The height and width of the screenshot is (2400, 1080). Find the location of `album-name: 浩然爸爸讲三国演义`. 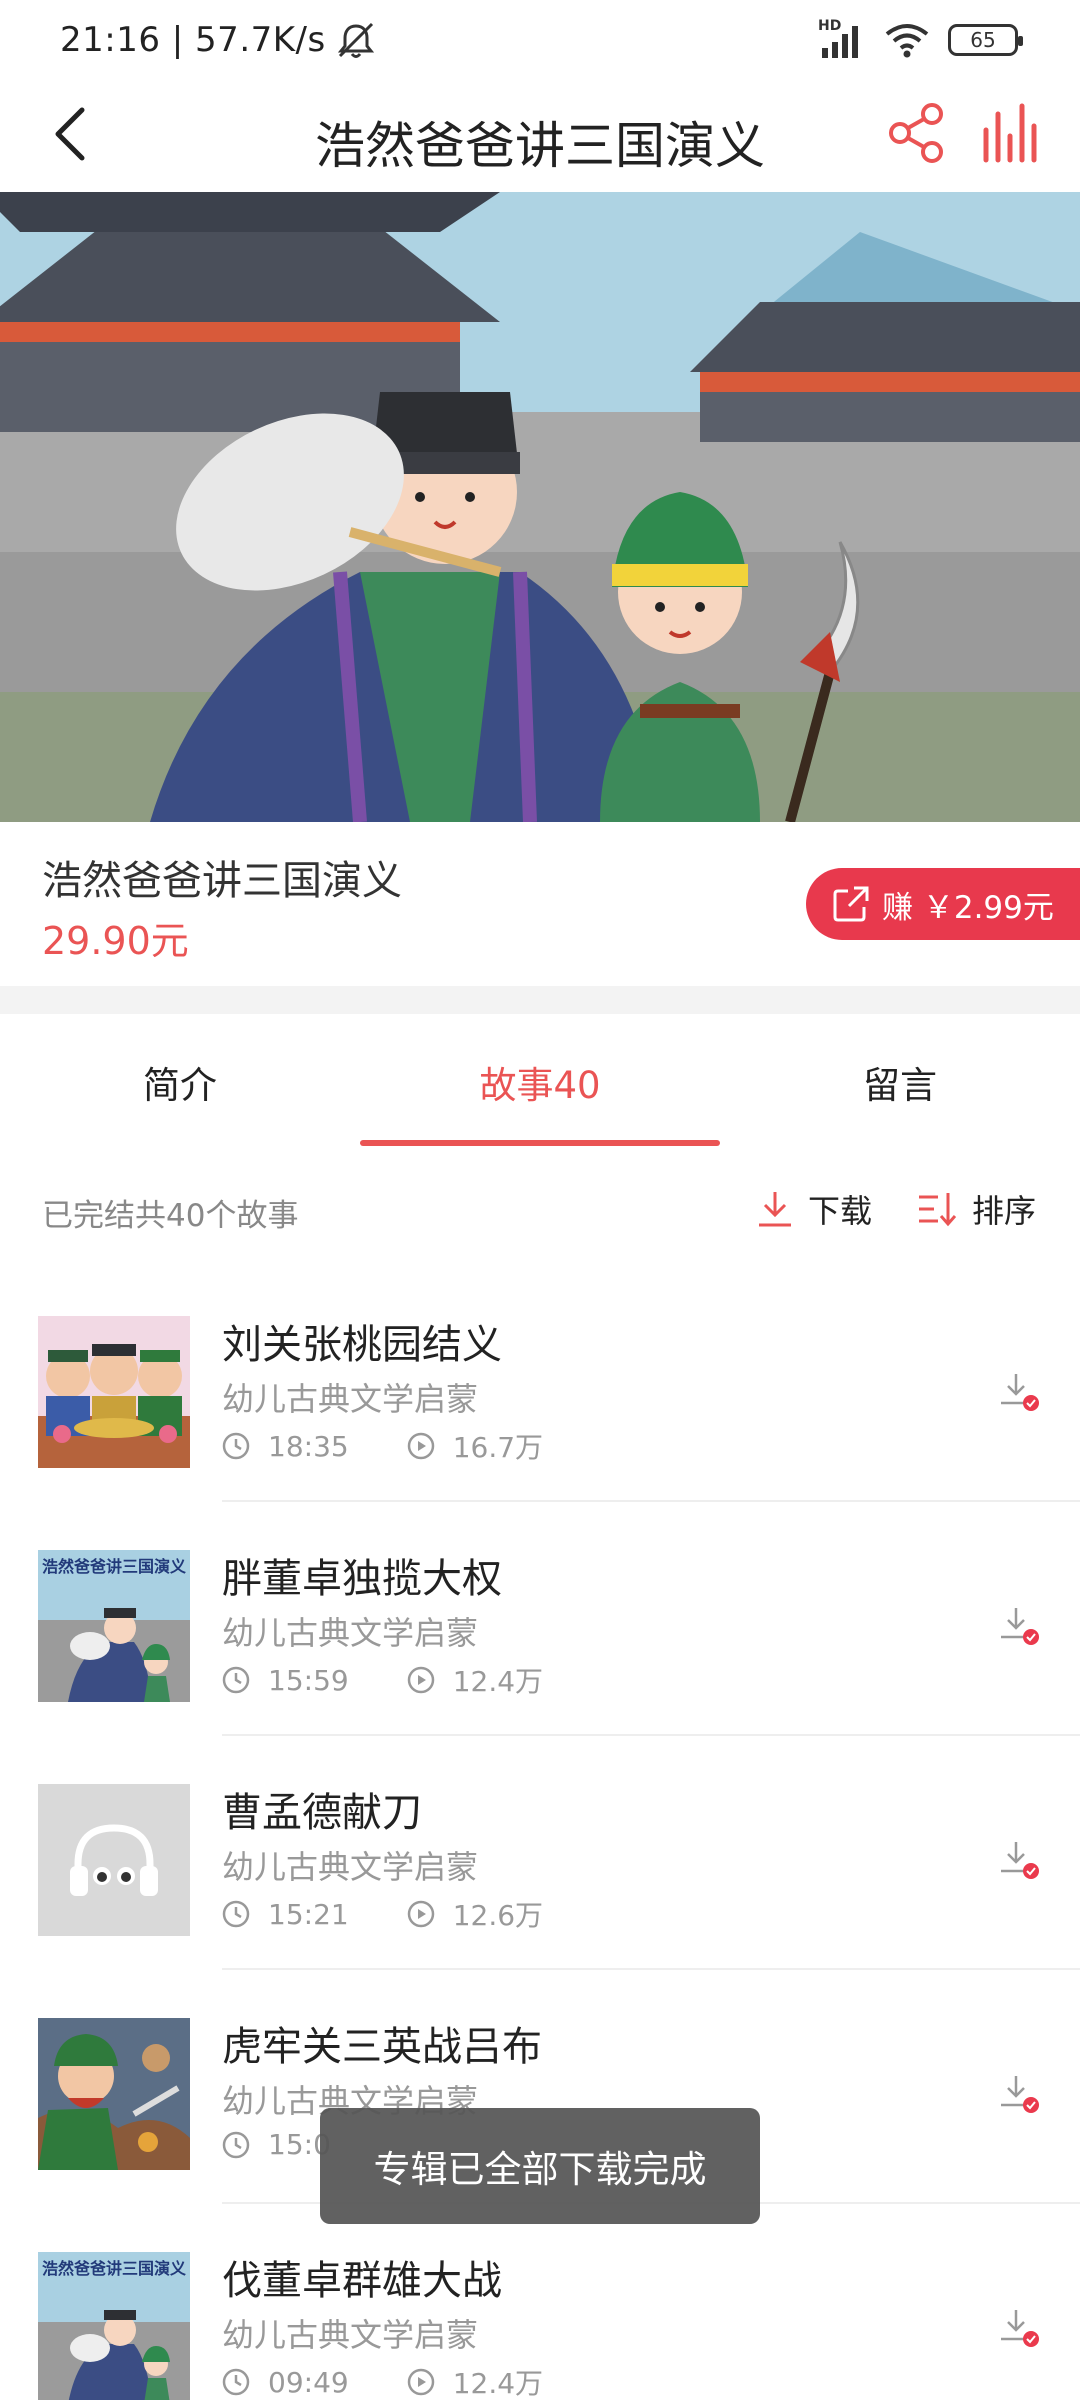

album-name: 浩然爸爸讲三国演义 is located at coordinates (222, 881).